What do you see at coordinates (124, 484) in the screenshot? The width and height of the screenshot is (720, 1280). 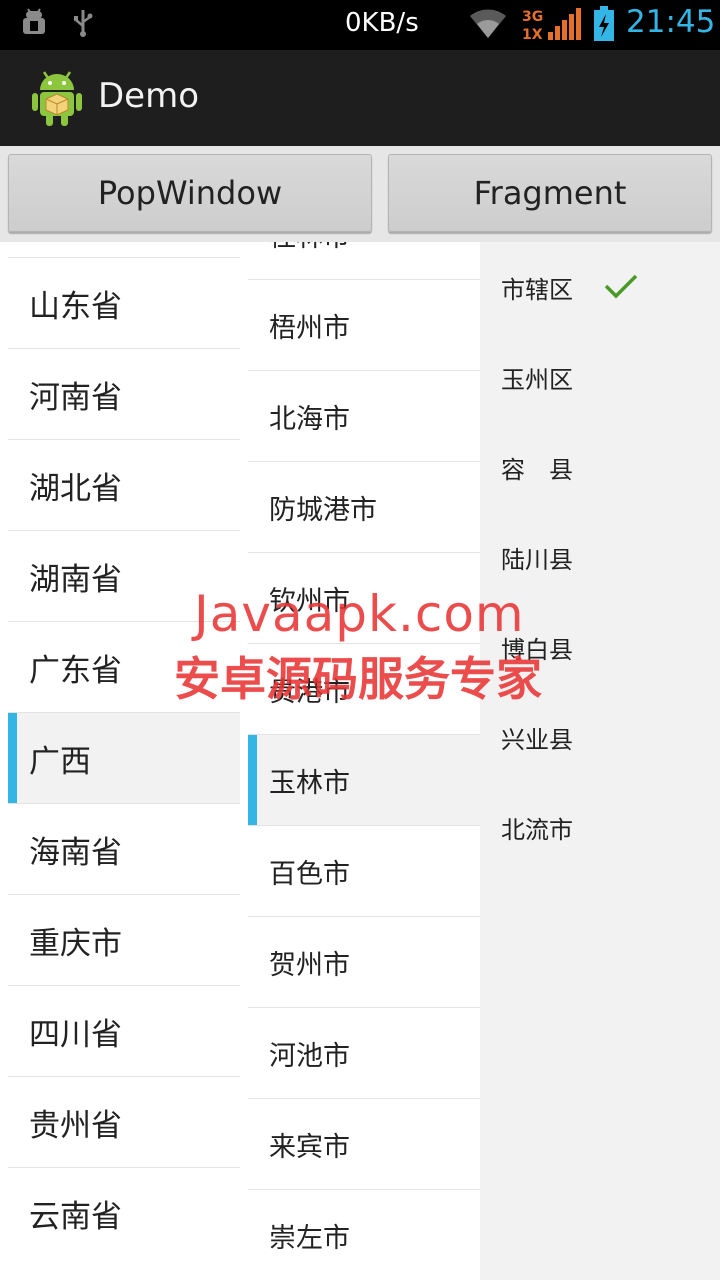 I see `province-item: 湖北省` at bounding box center [124, 484].